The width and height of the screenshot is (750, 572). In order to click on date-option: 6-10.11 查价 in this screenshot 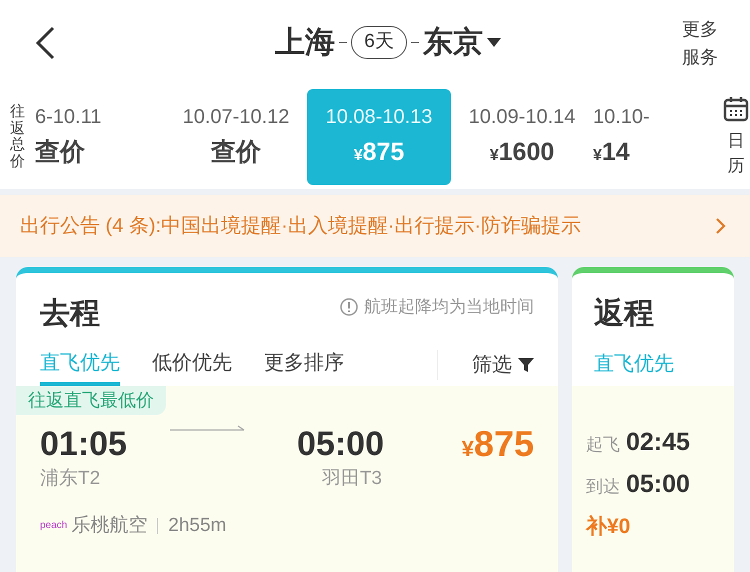, I will do `click(100, 137)`.